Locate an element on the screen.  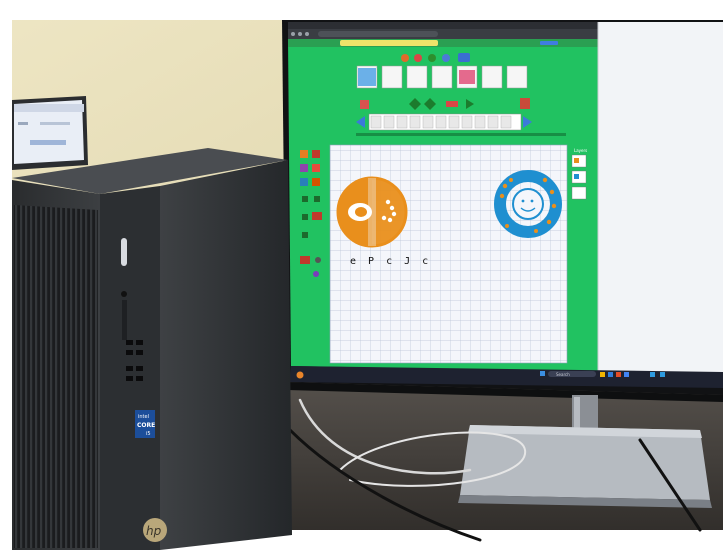
svg-text: hp is located at coordinates (154, 531).